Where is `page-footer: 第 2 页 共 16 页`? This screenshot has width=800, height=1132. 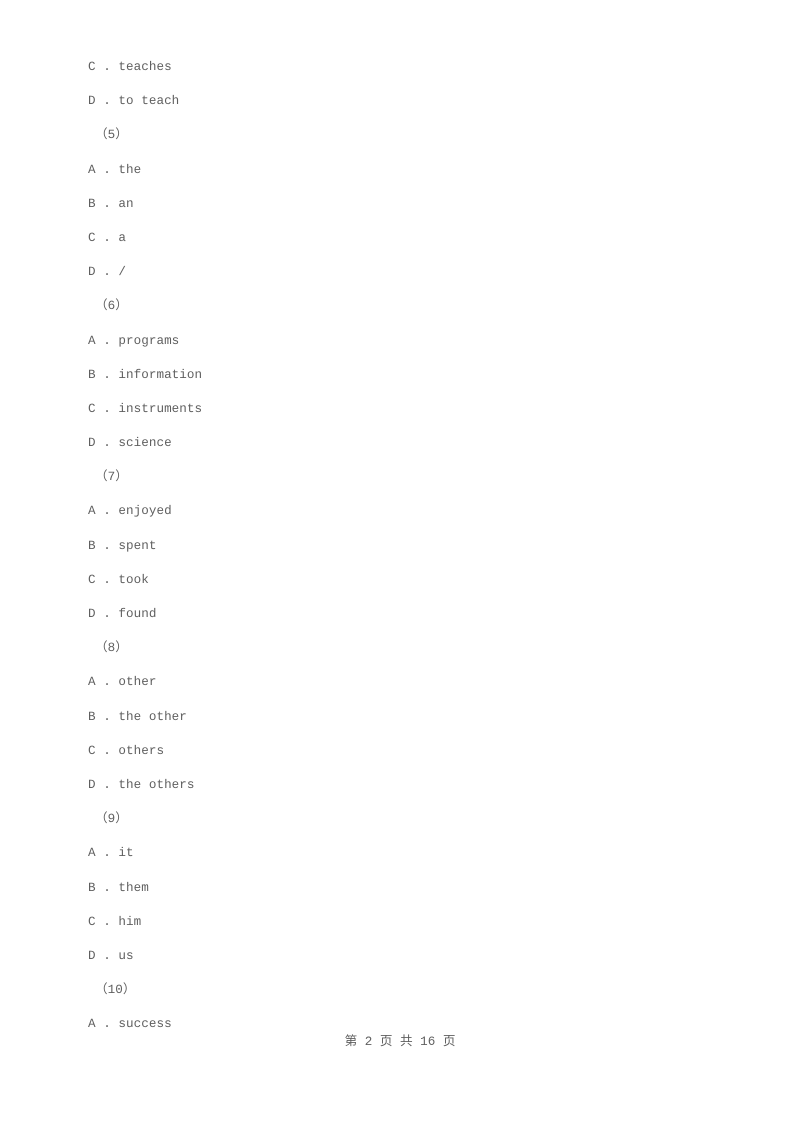 page-footer: 第 2 页 共 16 页 is located at coordinates (400, 1042).